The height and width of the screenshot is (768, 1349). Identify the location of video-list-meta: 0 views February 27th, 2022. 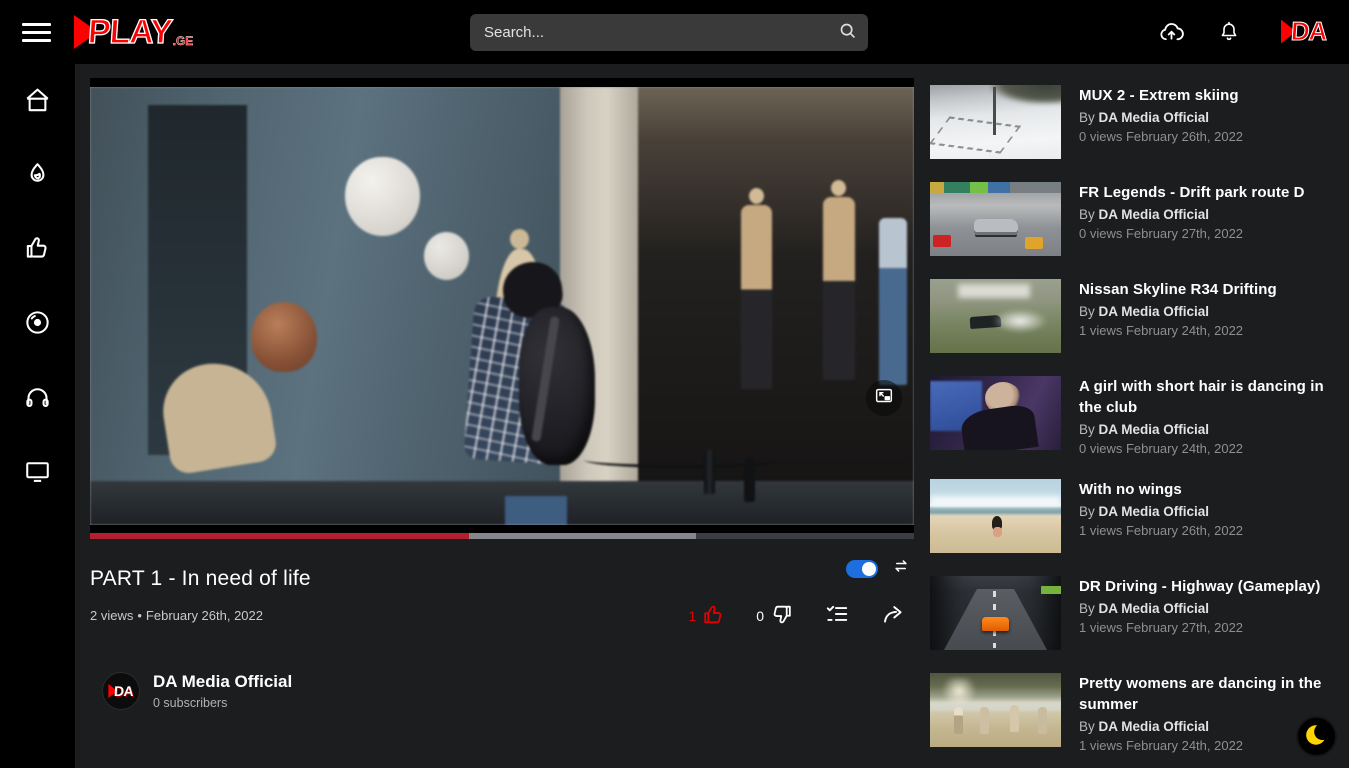
(1161, 233).